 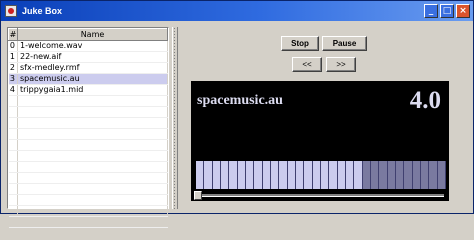 I want to click on table-row: 3 spacemusic.au, so click(x=88, y=79).